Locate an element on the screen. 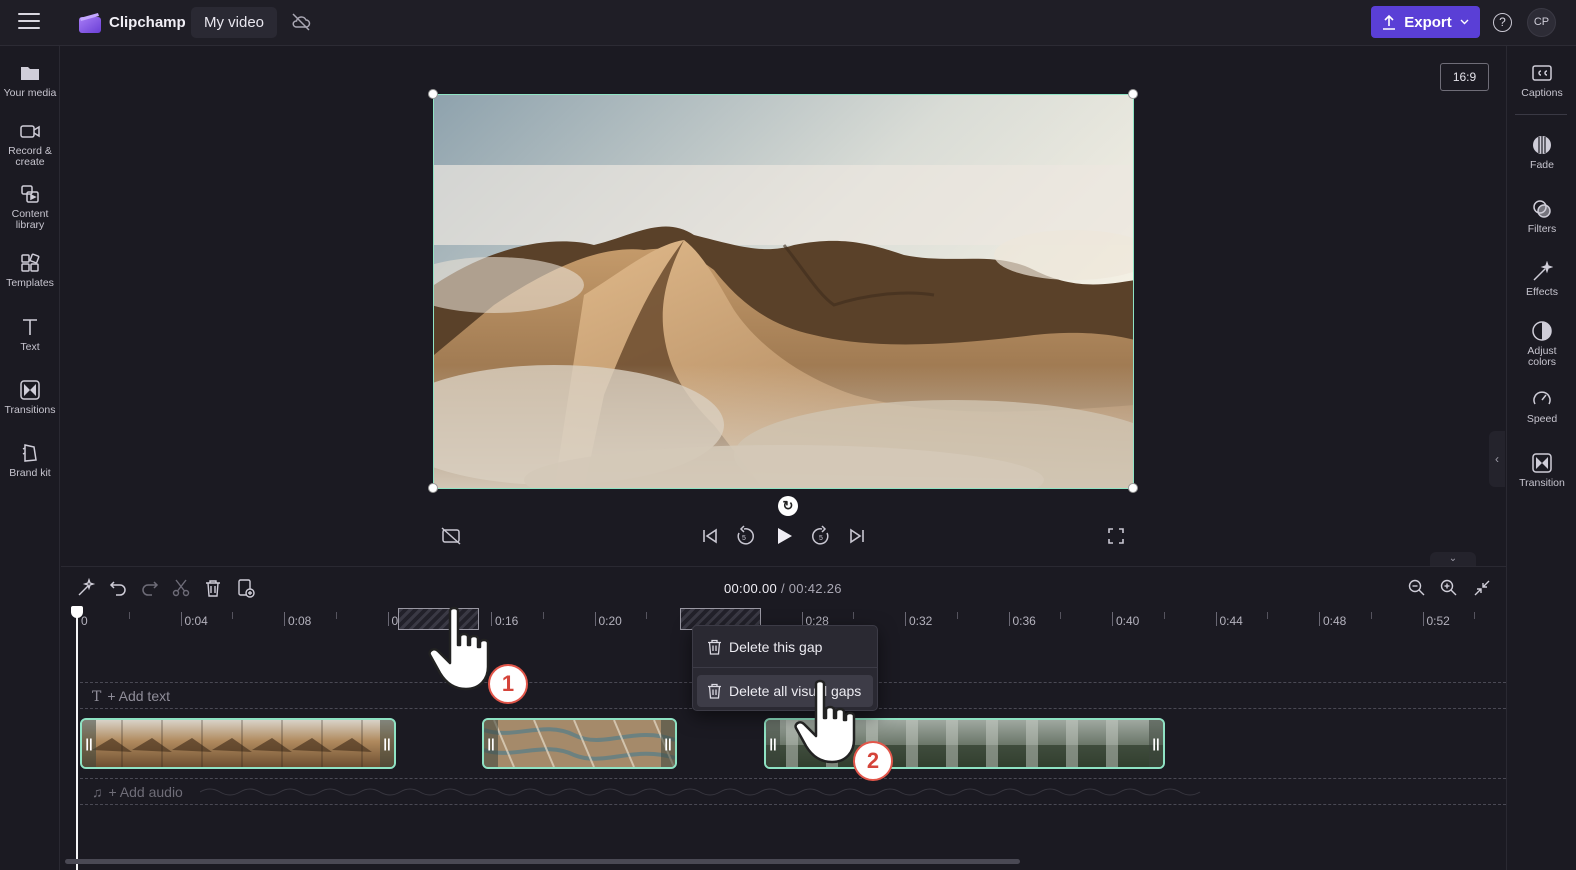 Image resolution: width=1576 pixels, height=870 pixels. split-icon is located at coordinates (181, 588).